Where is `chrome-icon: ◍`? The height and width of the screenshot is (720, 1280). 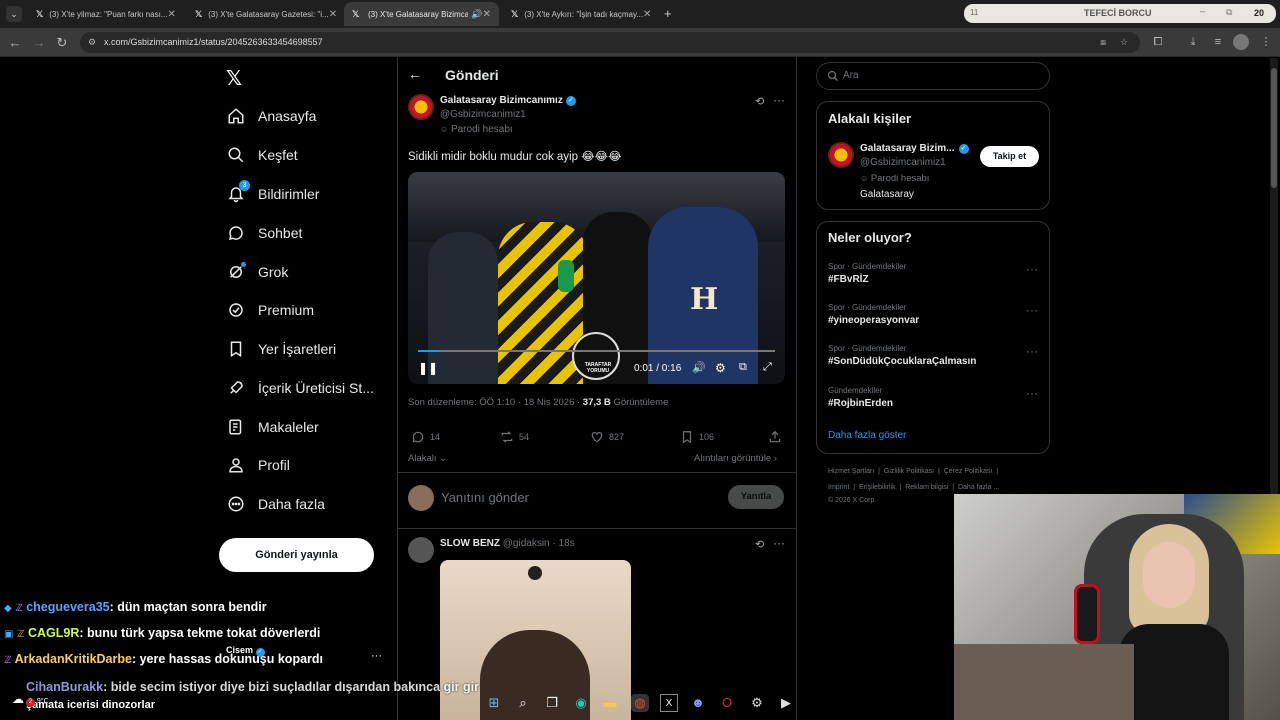 chrome-icon: ◍ is located at coordinates (640, 703).